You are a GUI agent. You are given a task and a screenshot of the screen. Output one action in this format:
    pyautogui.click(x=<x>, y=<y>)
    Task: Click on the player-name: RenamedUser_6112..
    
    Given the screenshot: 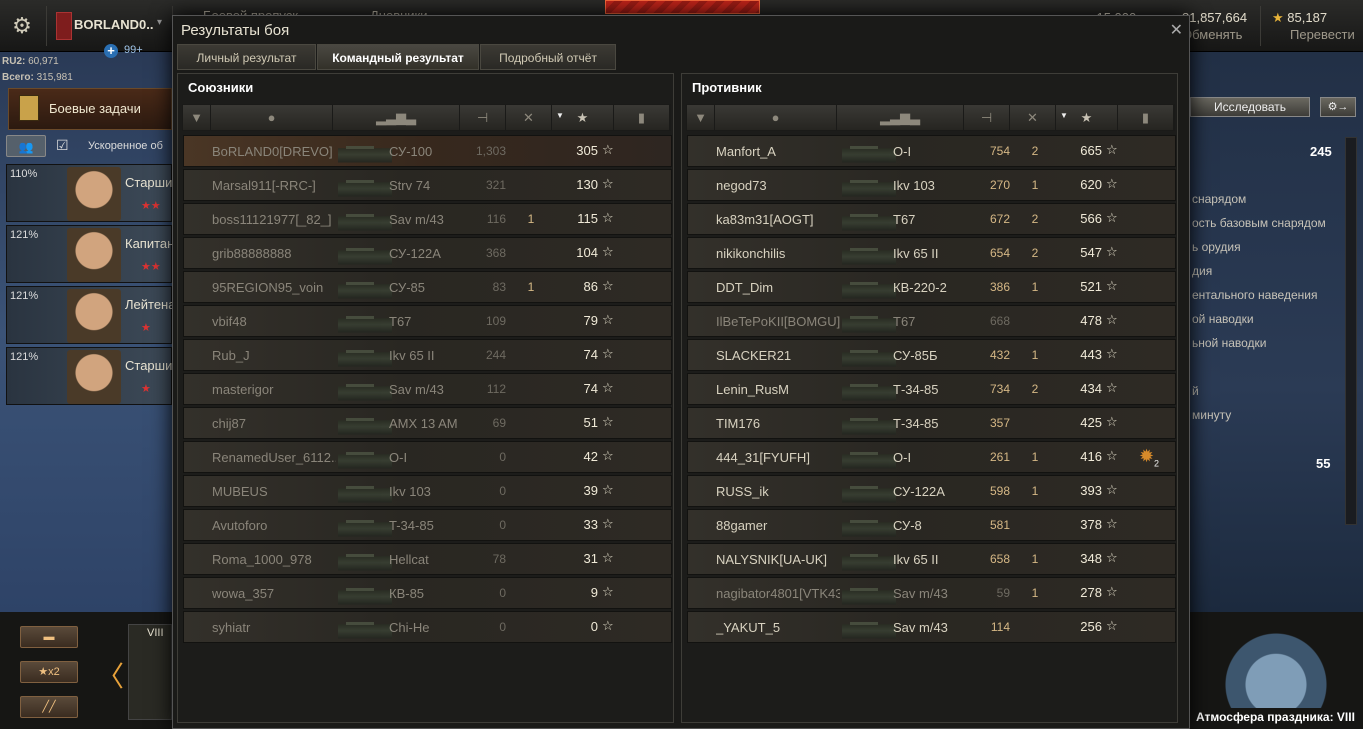 What is the action you would take?
    pyautogui.click(x=274, y=457)
    